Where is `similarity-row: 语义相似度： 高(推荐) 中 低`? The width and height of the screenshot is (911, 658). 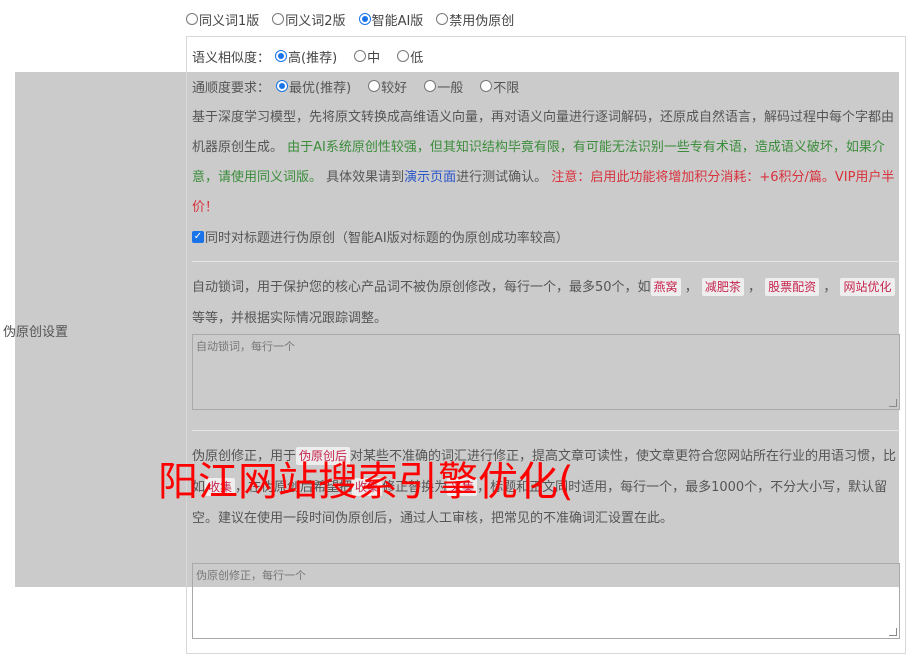 similarity-row: 语义相似度： 高(推荐) 中 低 is located at coordinates (314, 56).